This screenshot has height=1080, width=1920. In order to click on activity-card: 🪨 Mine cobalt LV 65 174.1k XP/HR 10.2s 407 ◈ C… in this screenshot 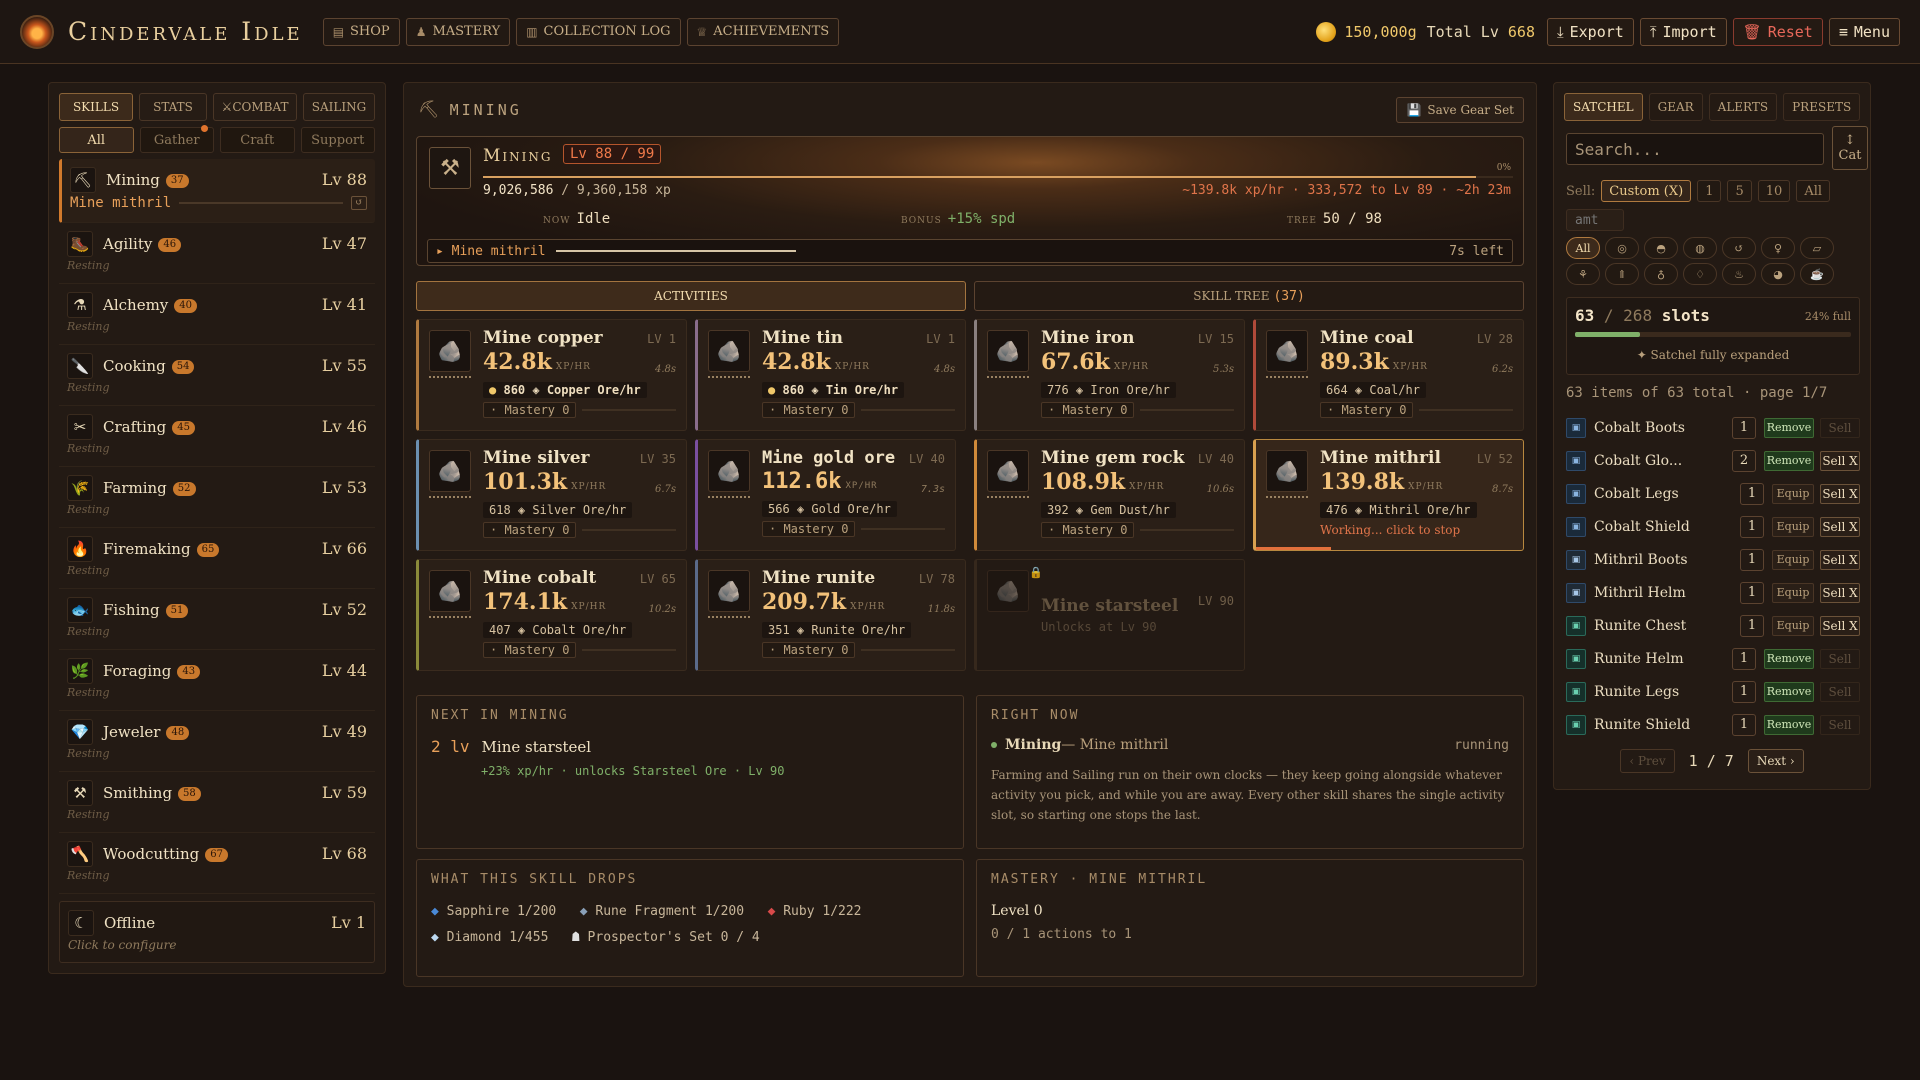, I will do `click(551, 615)`.